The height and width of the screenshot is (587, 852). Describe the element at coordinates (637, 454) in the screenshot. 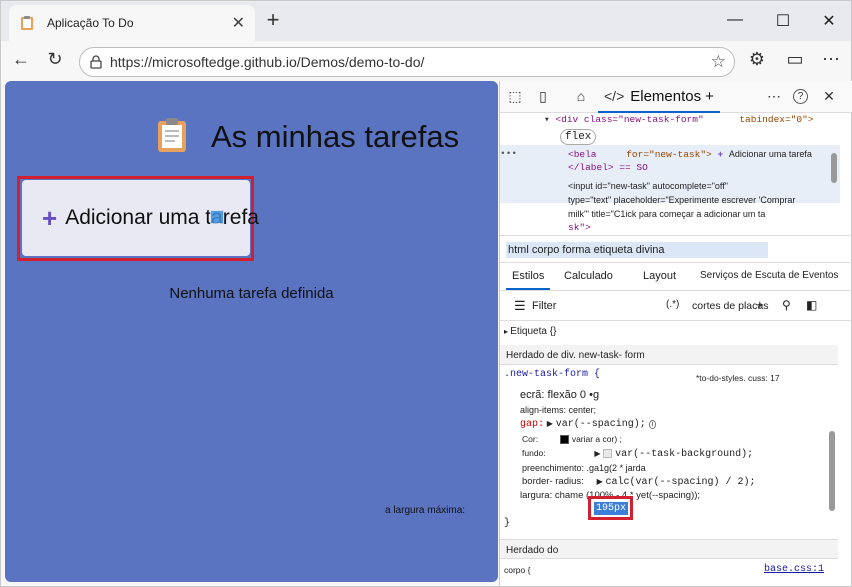

I see `css-background: fundo: ▶ var(--task-background);` at that location.